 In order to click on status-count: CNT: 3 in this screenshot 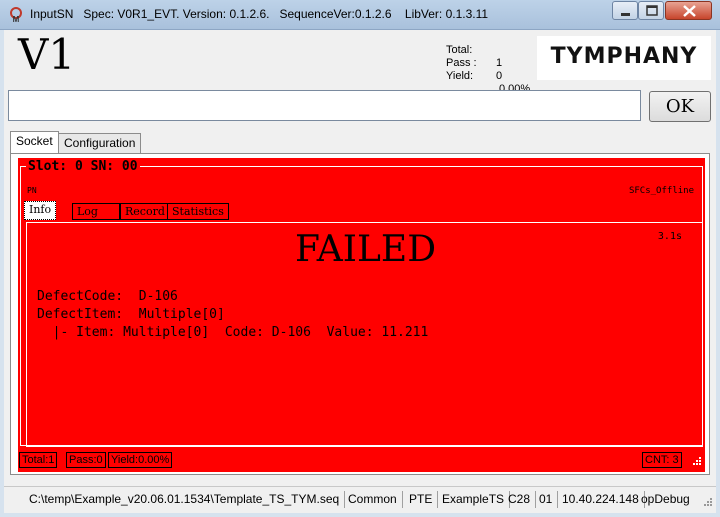, I will do `click(662, 460)`.